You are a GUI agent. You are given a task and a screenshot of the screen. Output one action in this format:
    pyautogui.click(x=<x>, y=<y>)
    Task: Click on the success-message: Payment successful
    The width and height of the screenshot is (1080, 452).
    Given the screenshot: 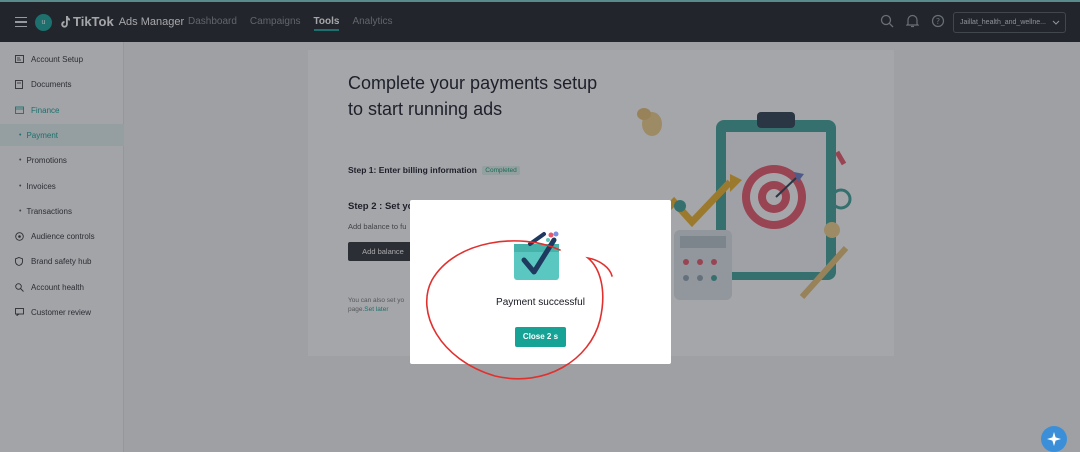 What is the action you would take?
    pyautogui.click(x=540, y=302)
    